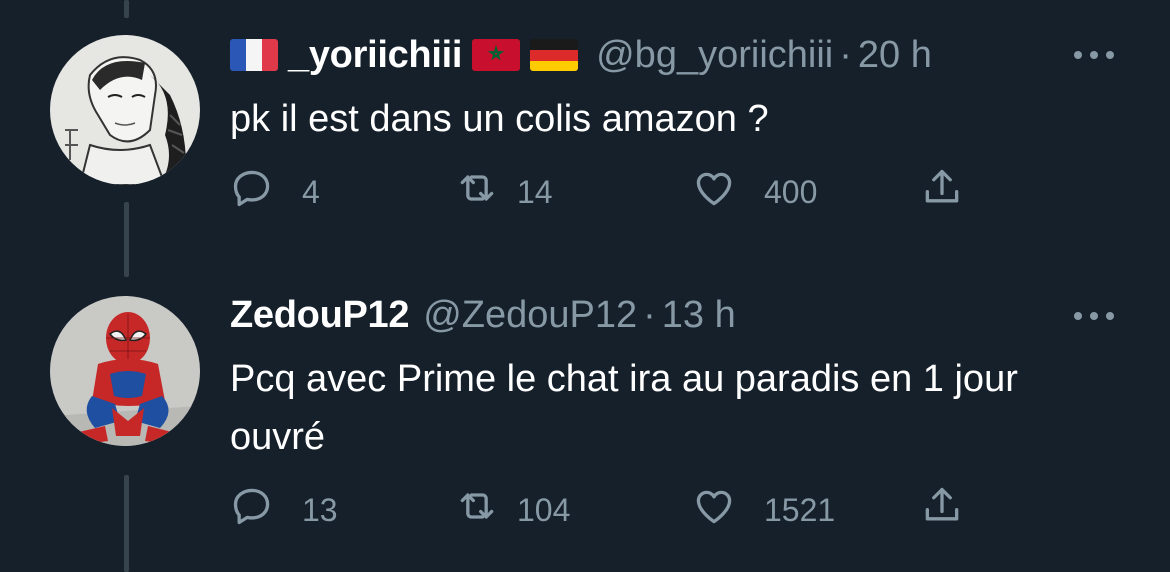 The height and width of the screenshot is (572, 1170). I want to click on like-count: 400, so click(791, 191).